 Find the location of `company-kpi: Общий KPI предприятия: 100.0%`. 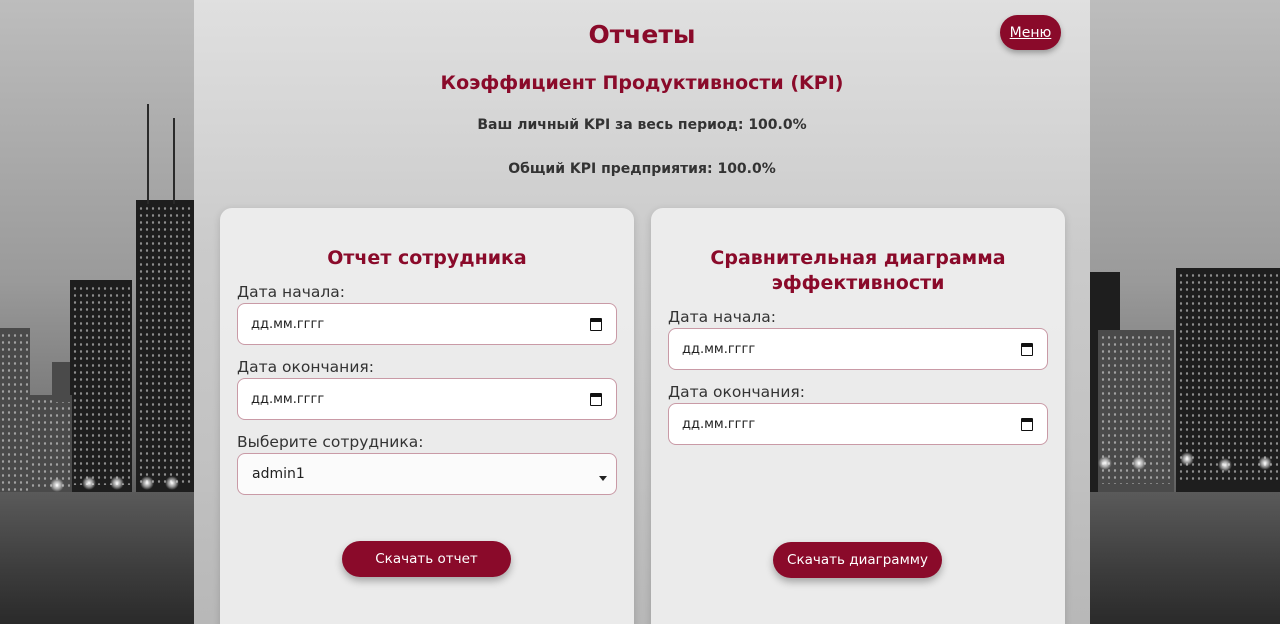

company-kpi: Общий KPI предприятия: 100.0% is located at coordinates (642, 169).